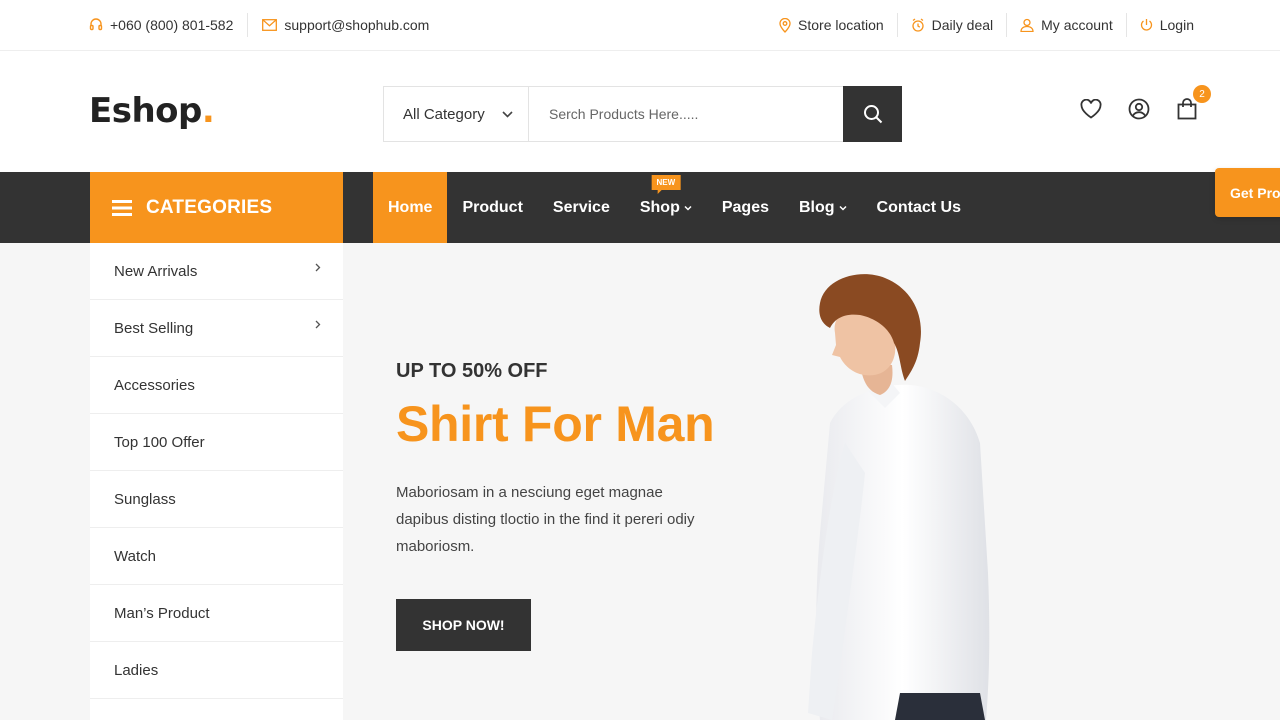 This screenshot has height=720, width=1280. What do you see at coordinates (216, 442) in the screenshot?
I see `sidebar-item-top-100-offer: Top 100 Offer` at bounding box center [216, 442].